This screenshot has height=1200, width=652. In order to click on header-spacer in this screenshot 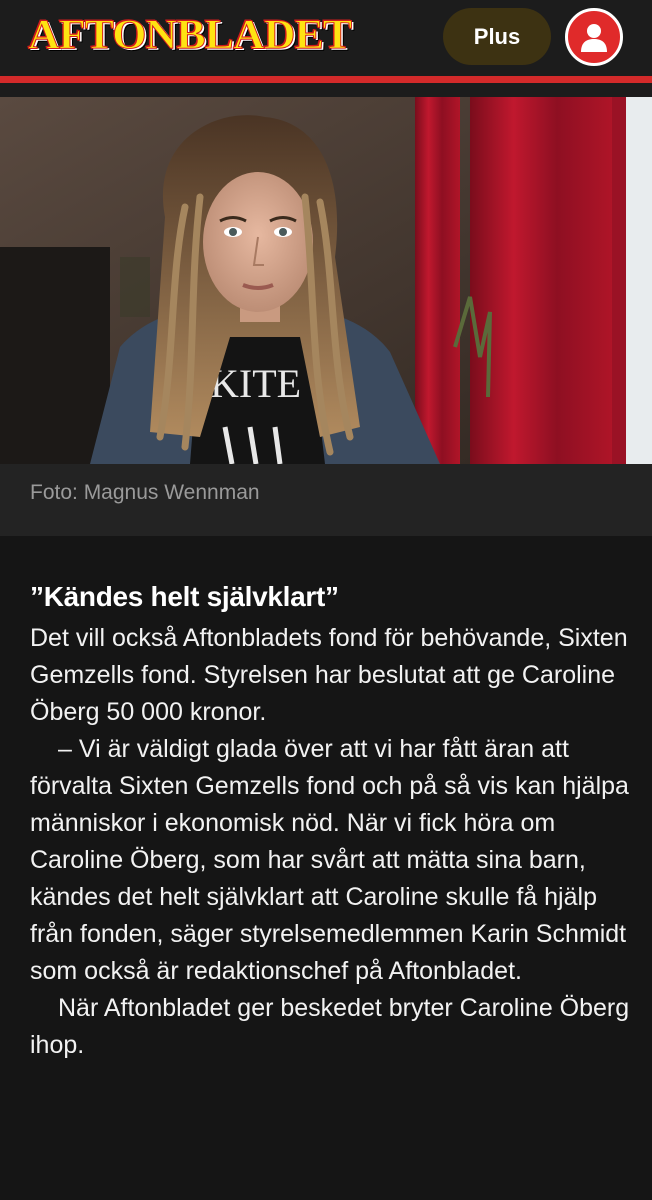, I will do `click(326, 90)`.